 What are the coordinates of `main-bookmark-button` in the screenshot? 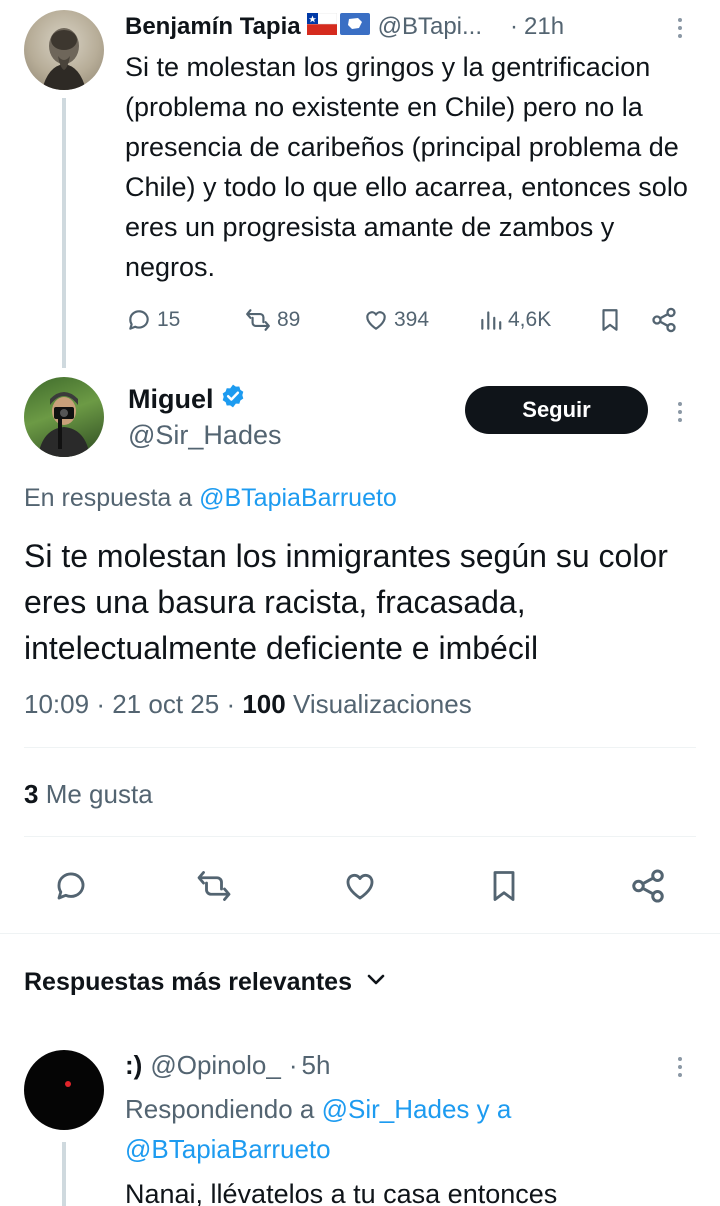 It's located at (504, 886).